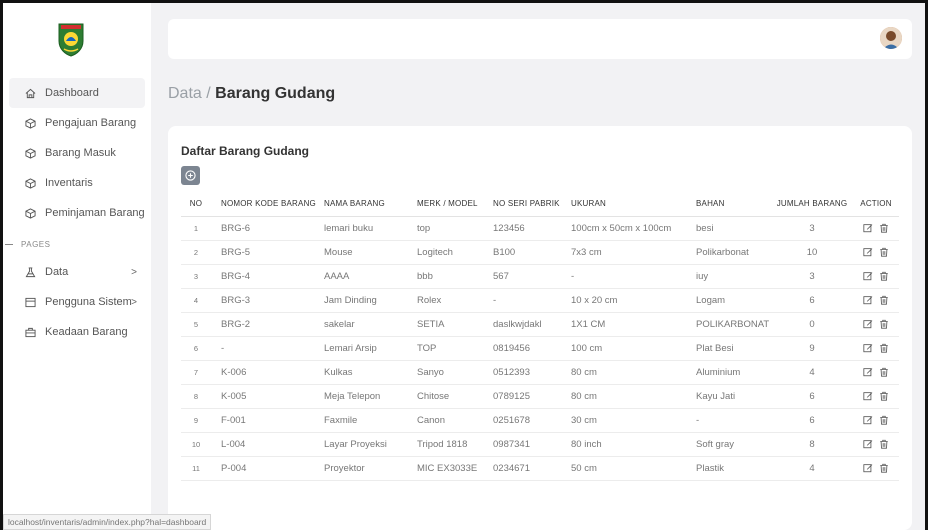 Image resolution: width=928 pixels, height=530 pixels. Describe the element at coordinates (134, 302) in the screenshot. I see `chevron-right-icon: >` at that location.